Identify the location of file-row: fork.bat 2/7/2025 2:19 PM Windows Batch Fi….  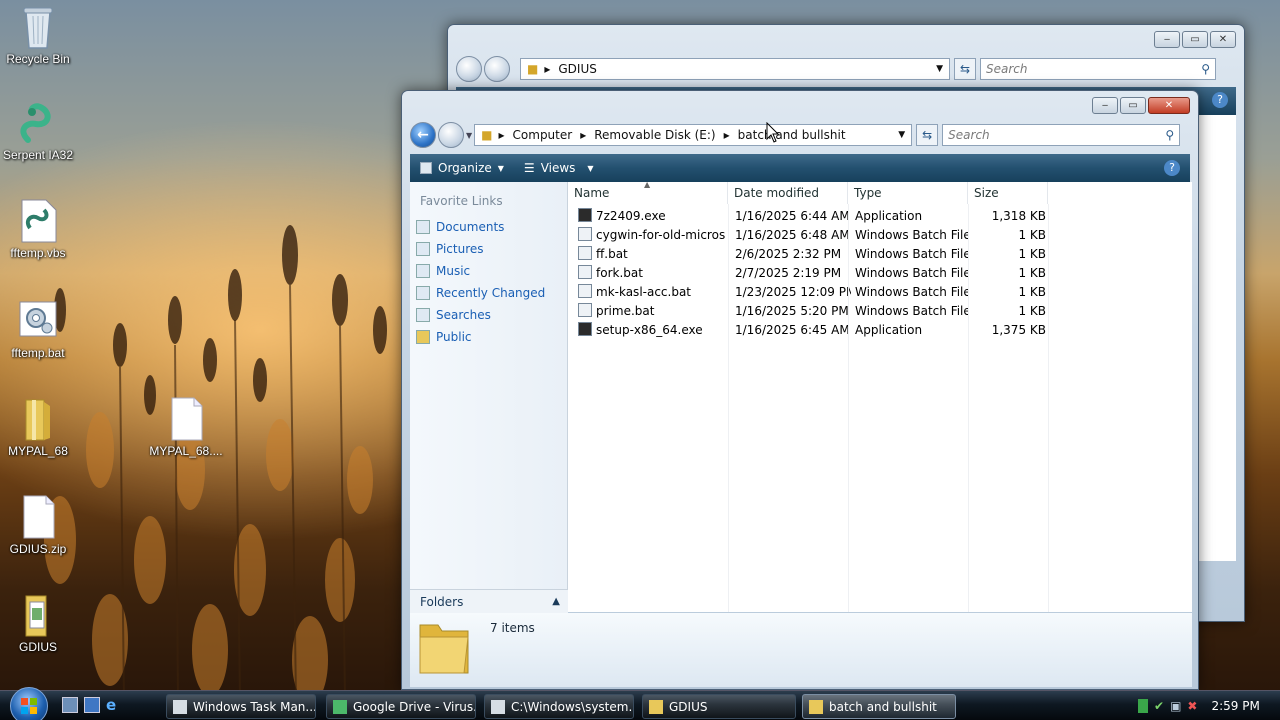
(808, 272).